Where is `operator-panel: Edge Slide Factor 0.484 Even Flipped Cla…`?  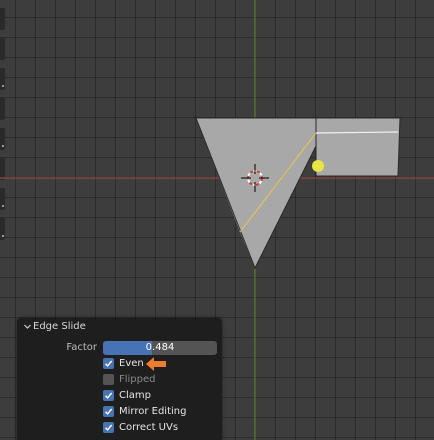
operator-panel: Edge Slide Factor 0.484 Even Flipped Cla… is located at coordinates (119, 379).